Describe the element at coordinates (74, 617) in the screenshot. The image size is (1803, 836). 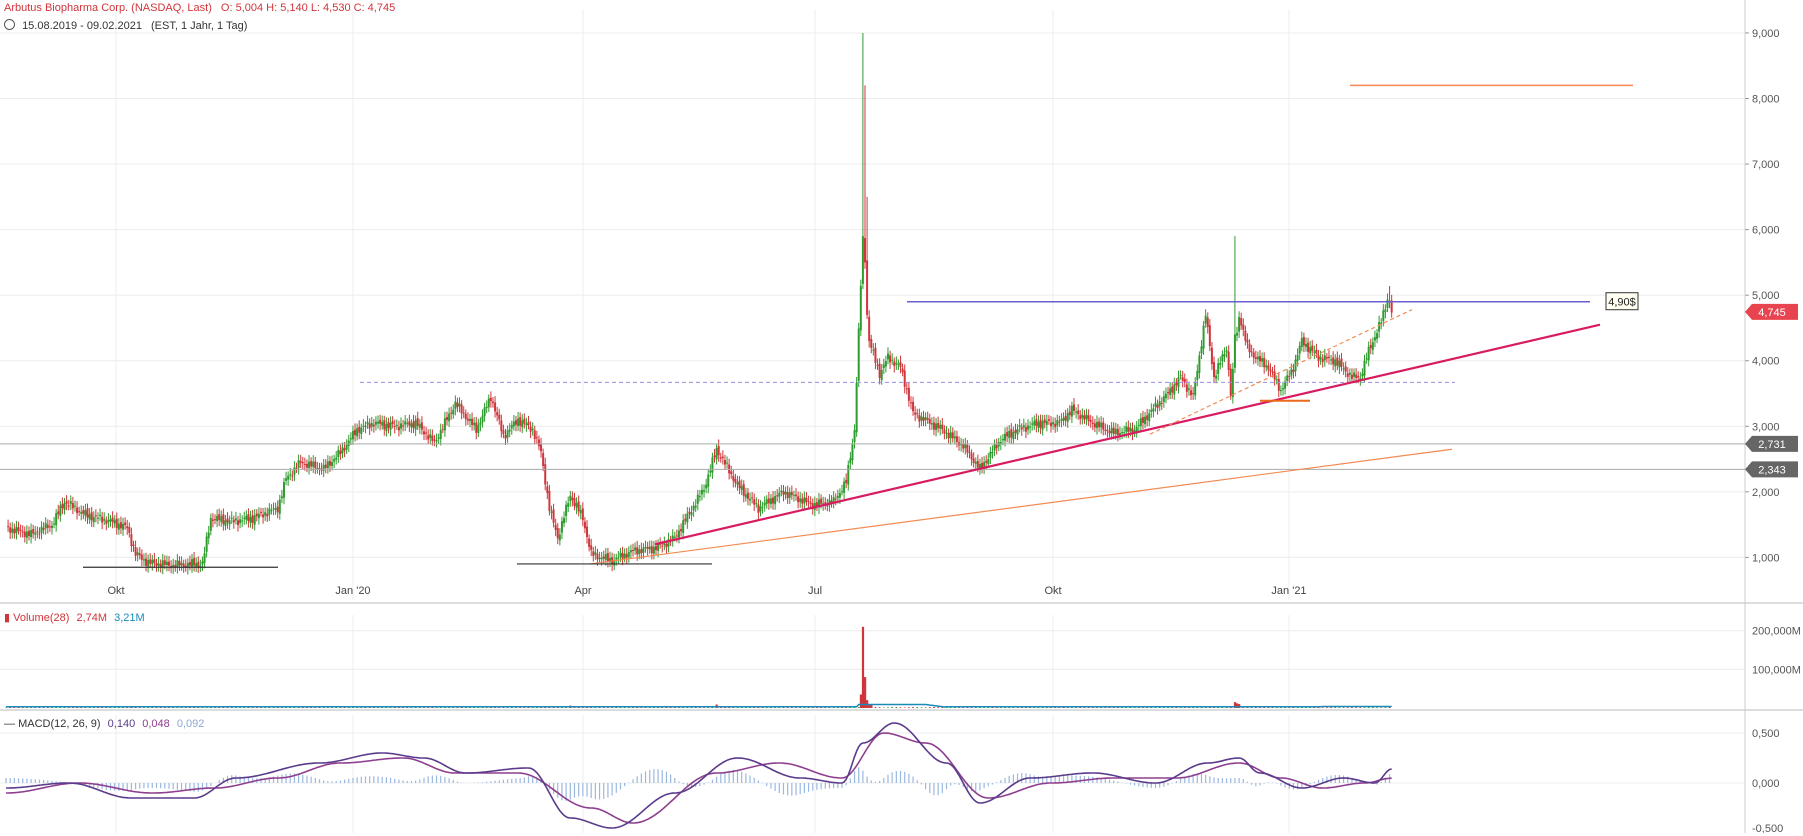
I see `volume-legend: ▮ Volume(28) 2,74M 3,21M` at that location.